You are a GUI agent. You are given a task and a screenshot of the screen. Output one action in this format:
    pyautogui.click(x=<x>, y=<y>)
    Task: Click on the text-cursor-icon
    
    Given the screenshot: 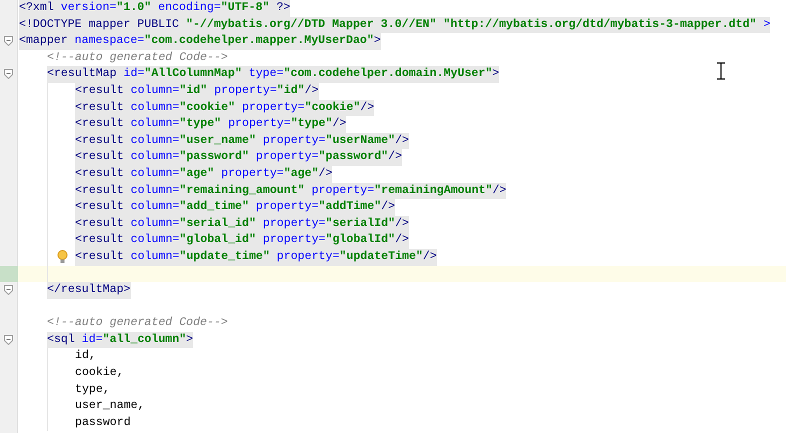 What is the action you would take?
    pyautogui.click(x=721, y=71)
    